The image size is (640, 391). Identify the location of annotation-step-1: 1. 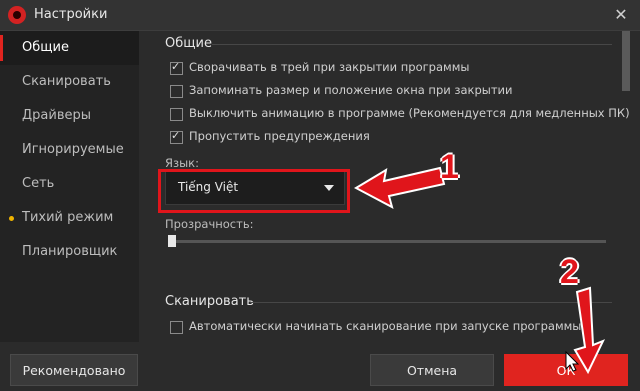
(449, 167).